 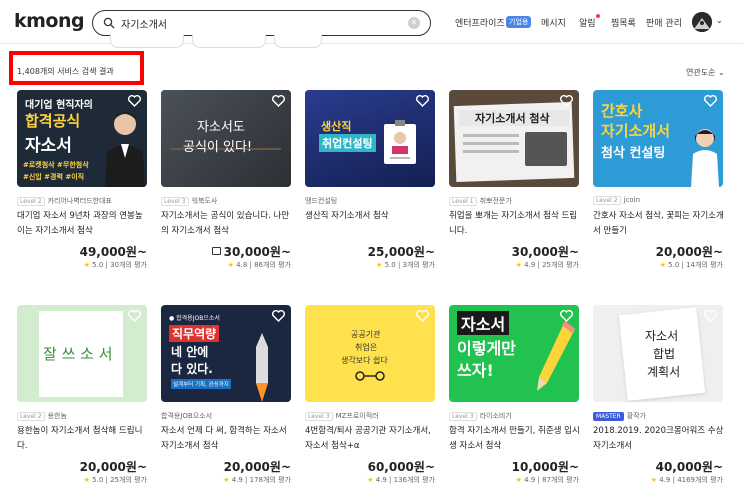 What do you see at coordinates (519, 22) in the screenshot?
I see `enterprise-badge: 기업용` at bounding box center [519, 22].